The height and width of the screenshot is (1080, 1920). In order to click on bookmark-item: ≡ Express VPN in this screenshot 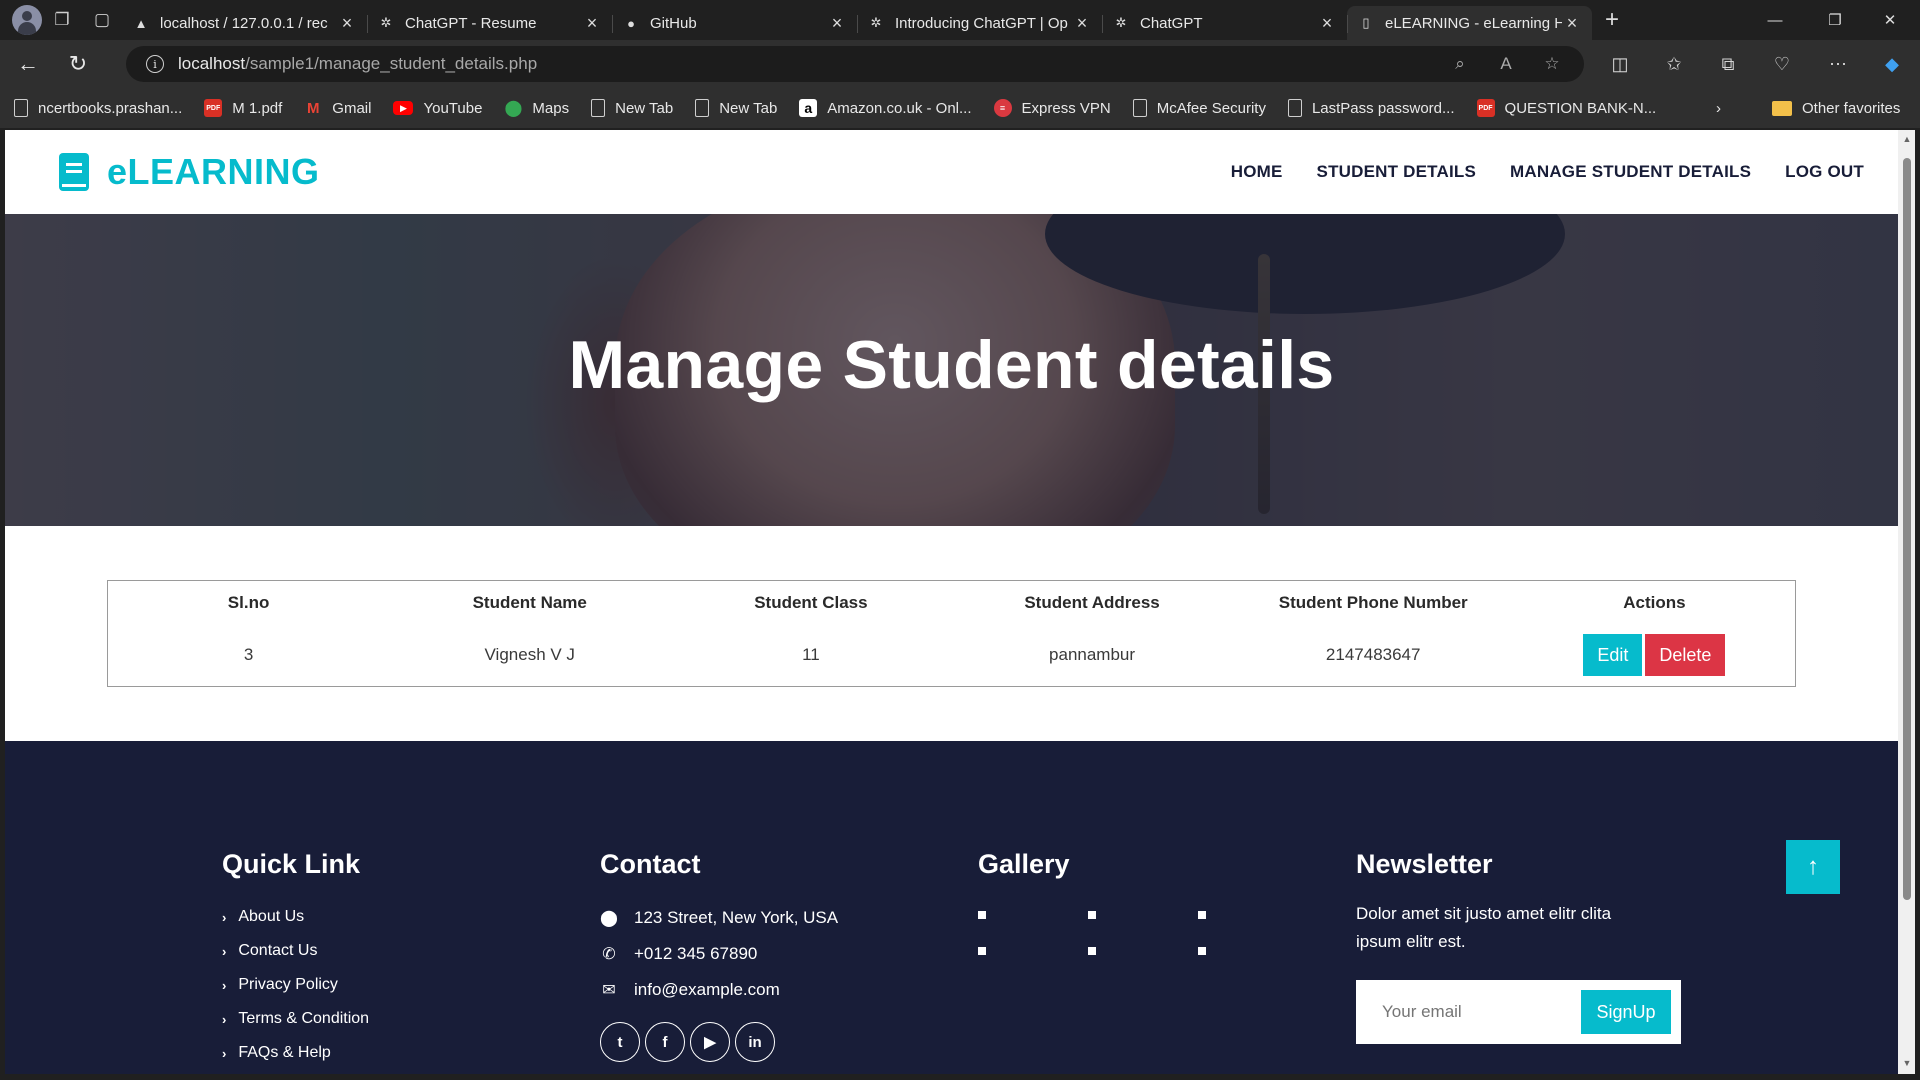, I will do `click(1052, 108)`.